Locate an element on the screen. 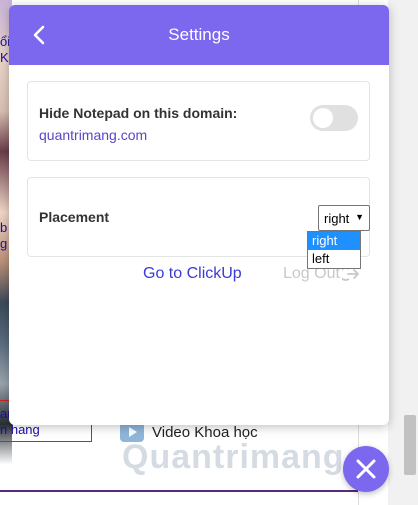 Image resolution: width=418 pixels, height=505 pixels. close-button is located at coordinates (366, 469).